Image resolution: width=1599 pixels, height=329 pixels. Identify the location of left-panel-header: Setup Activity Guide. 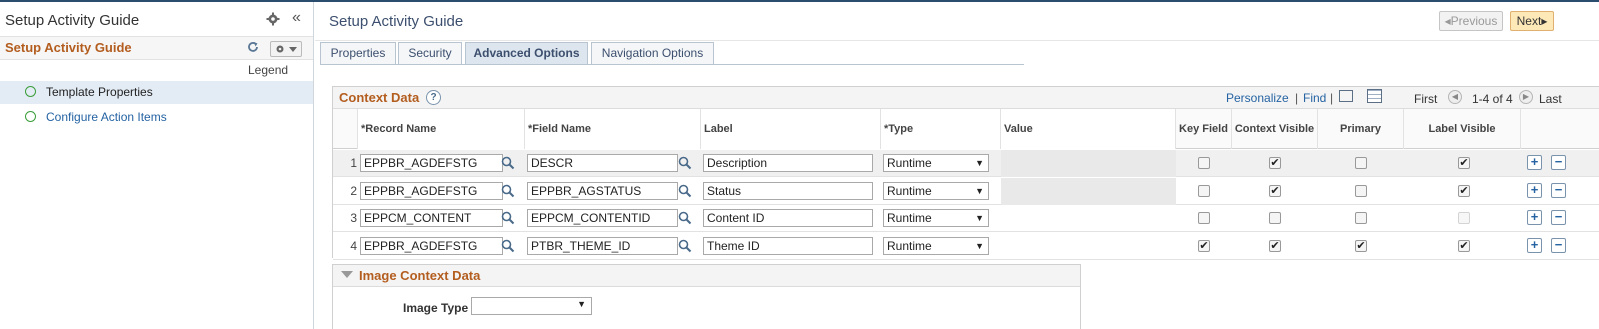
(156, 48).